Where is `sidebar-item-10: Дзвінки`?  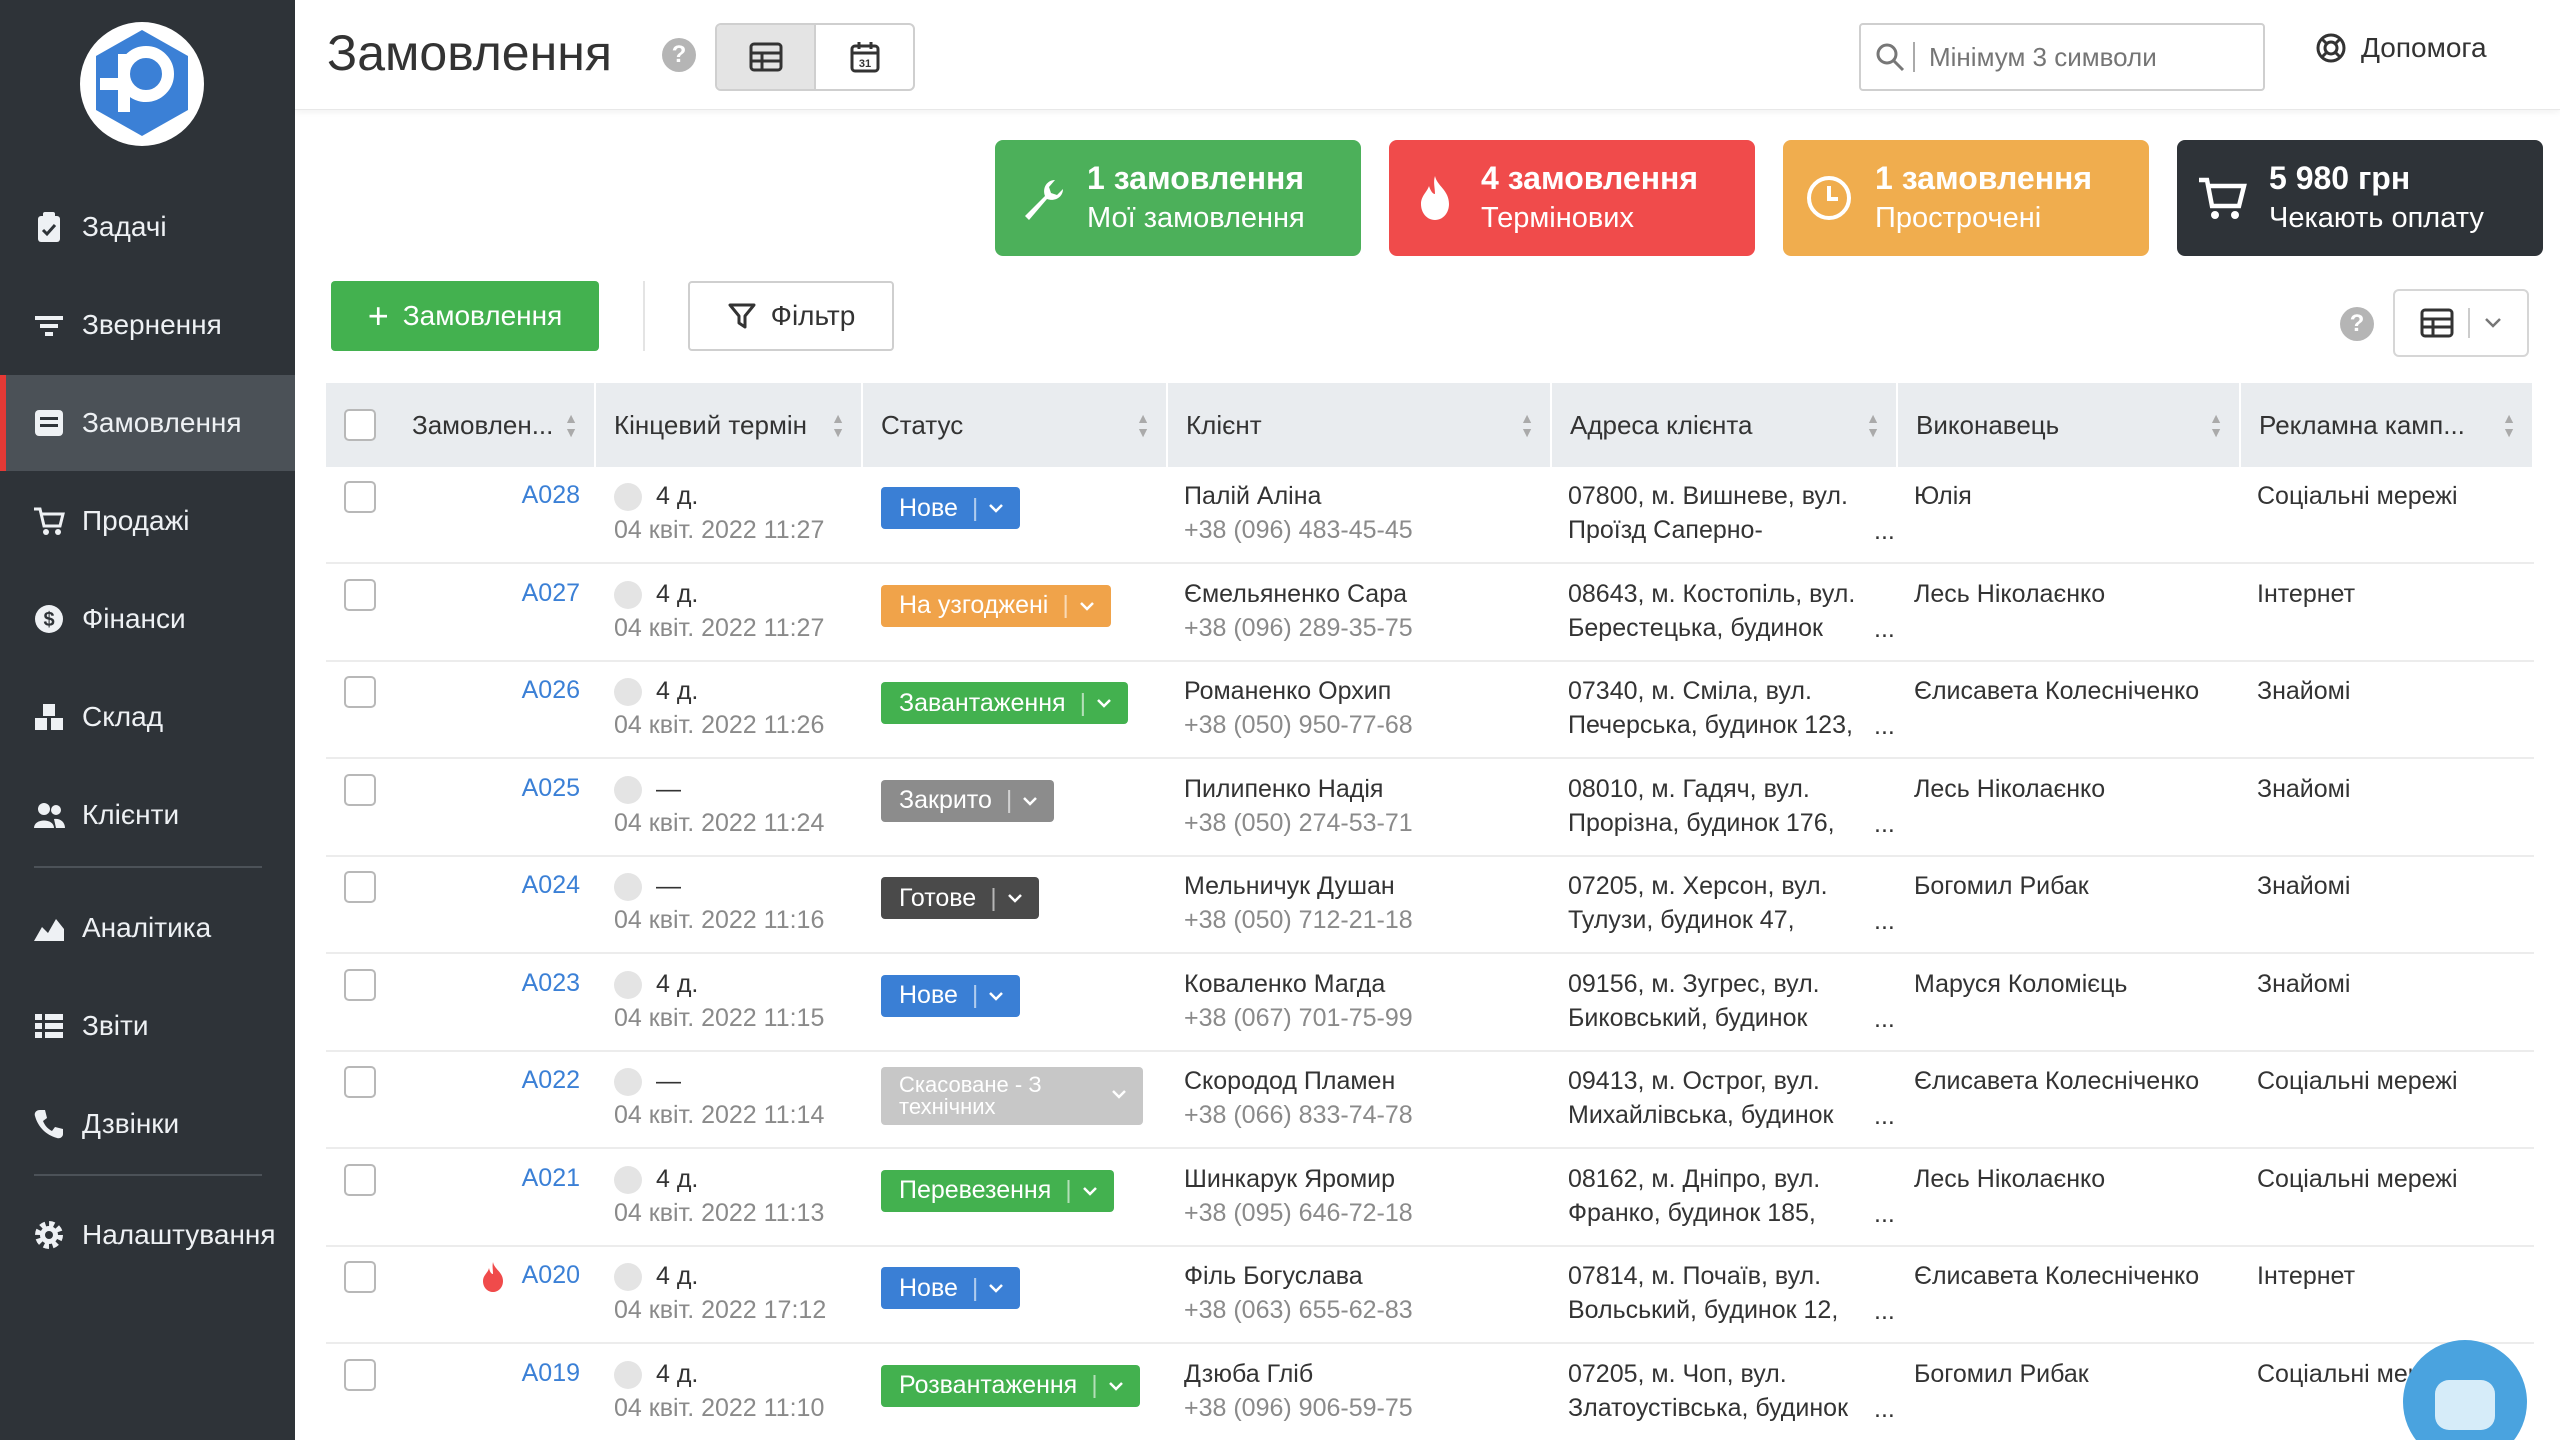
sidebar-item-10: Дзвінки is located at coordinates (147, 1124).